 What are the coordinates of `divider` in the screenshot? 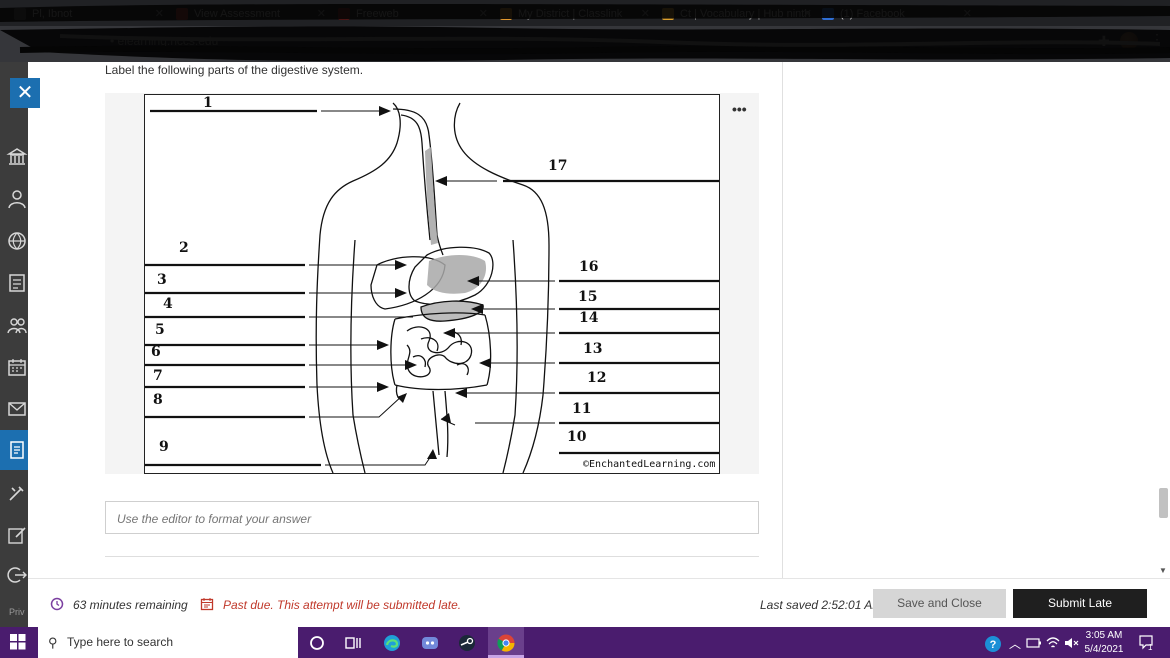 It's located at (432, 556).